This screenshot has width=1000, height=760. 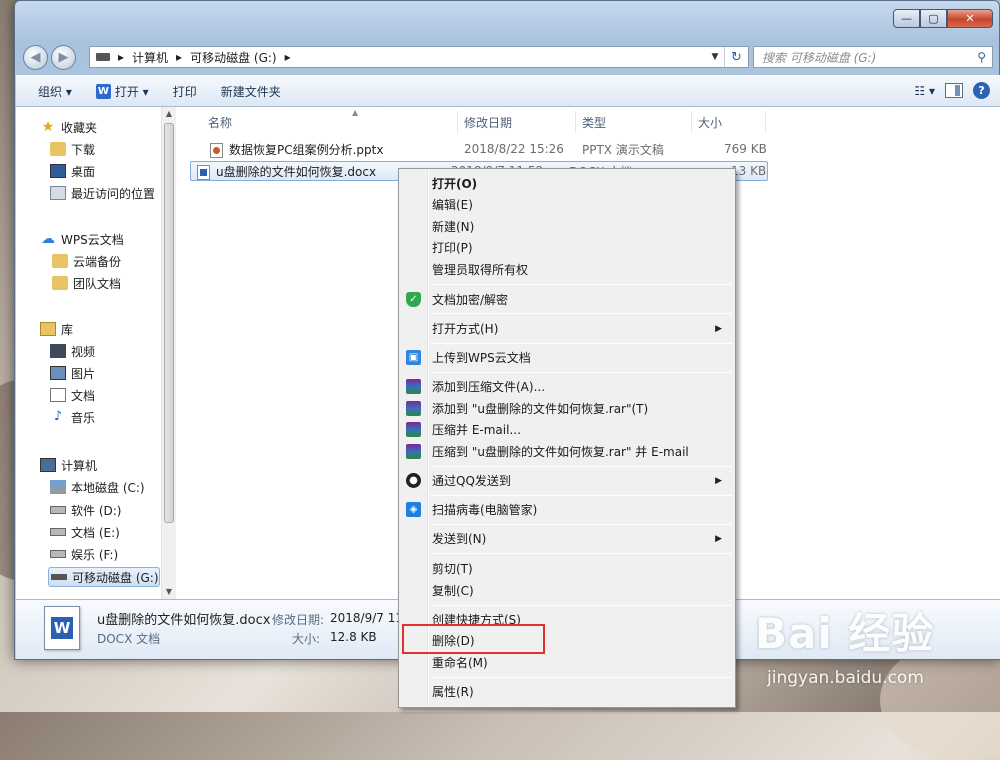 What do you see at coordinates (715, 57) in the screenshot?
I see `chevron-down-icon: ▼` at bounding box center [715, 57].